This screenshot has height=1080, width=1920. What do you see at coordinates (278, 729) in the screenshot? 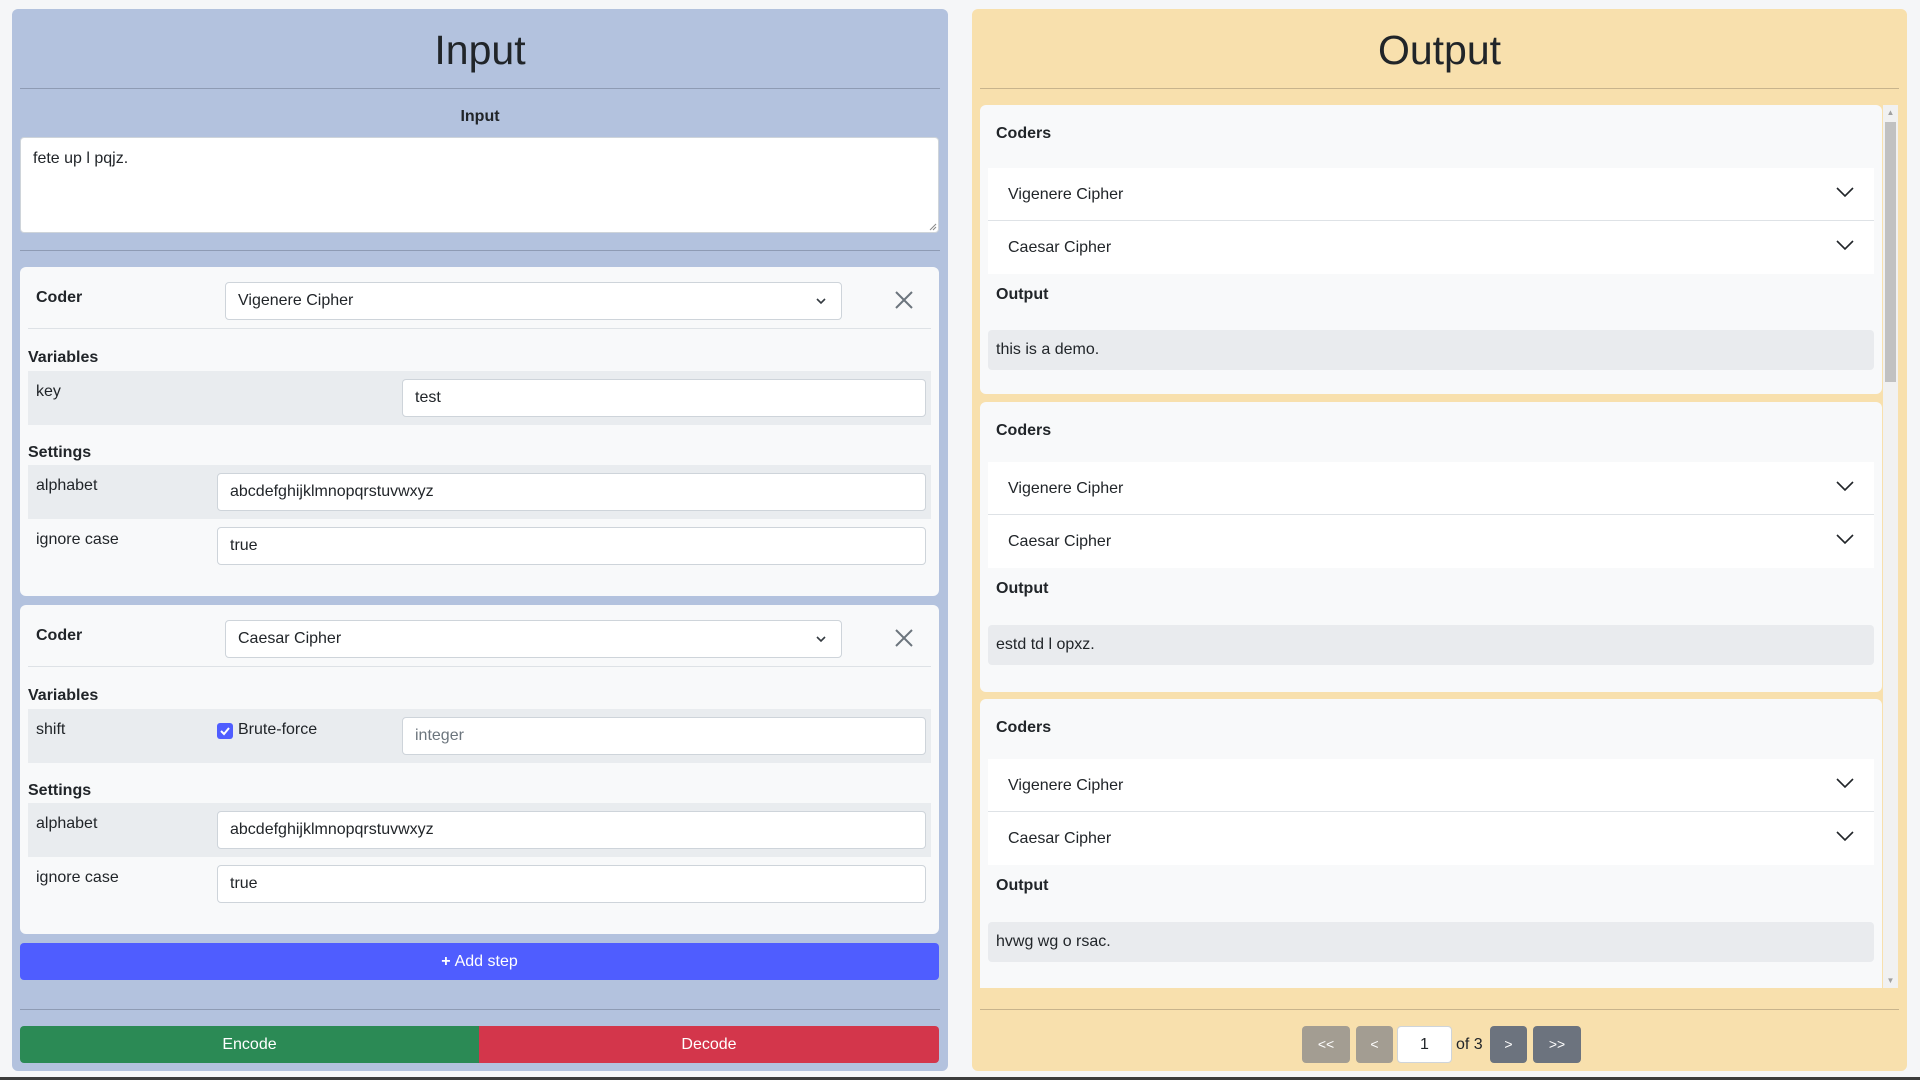
I see `brute-force-label: Brute-force` at bounding box center [278, 729].